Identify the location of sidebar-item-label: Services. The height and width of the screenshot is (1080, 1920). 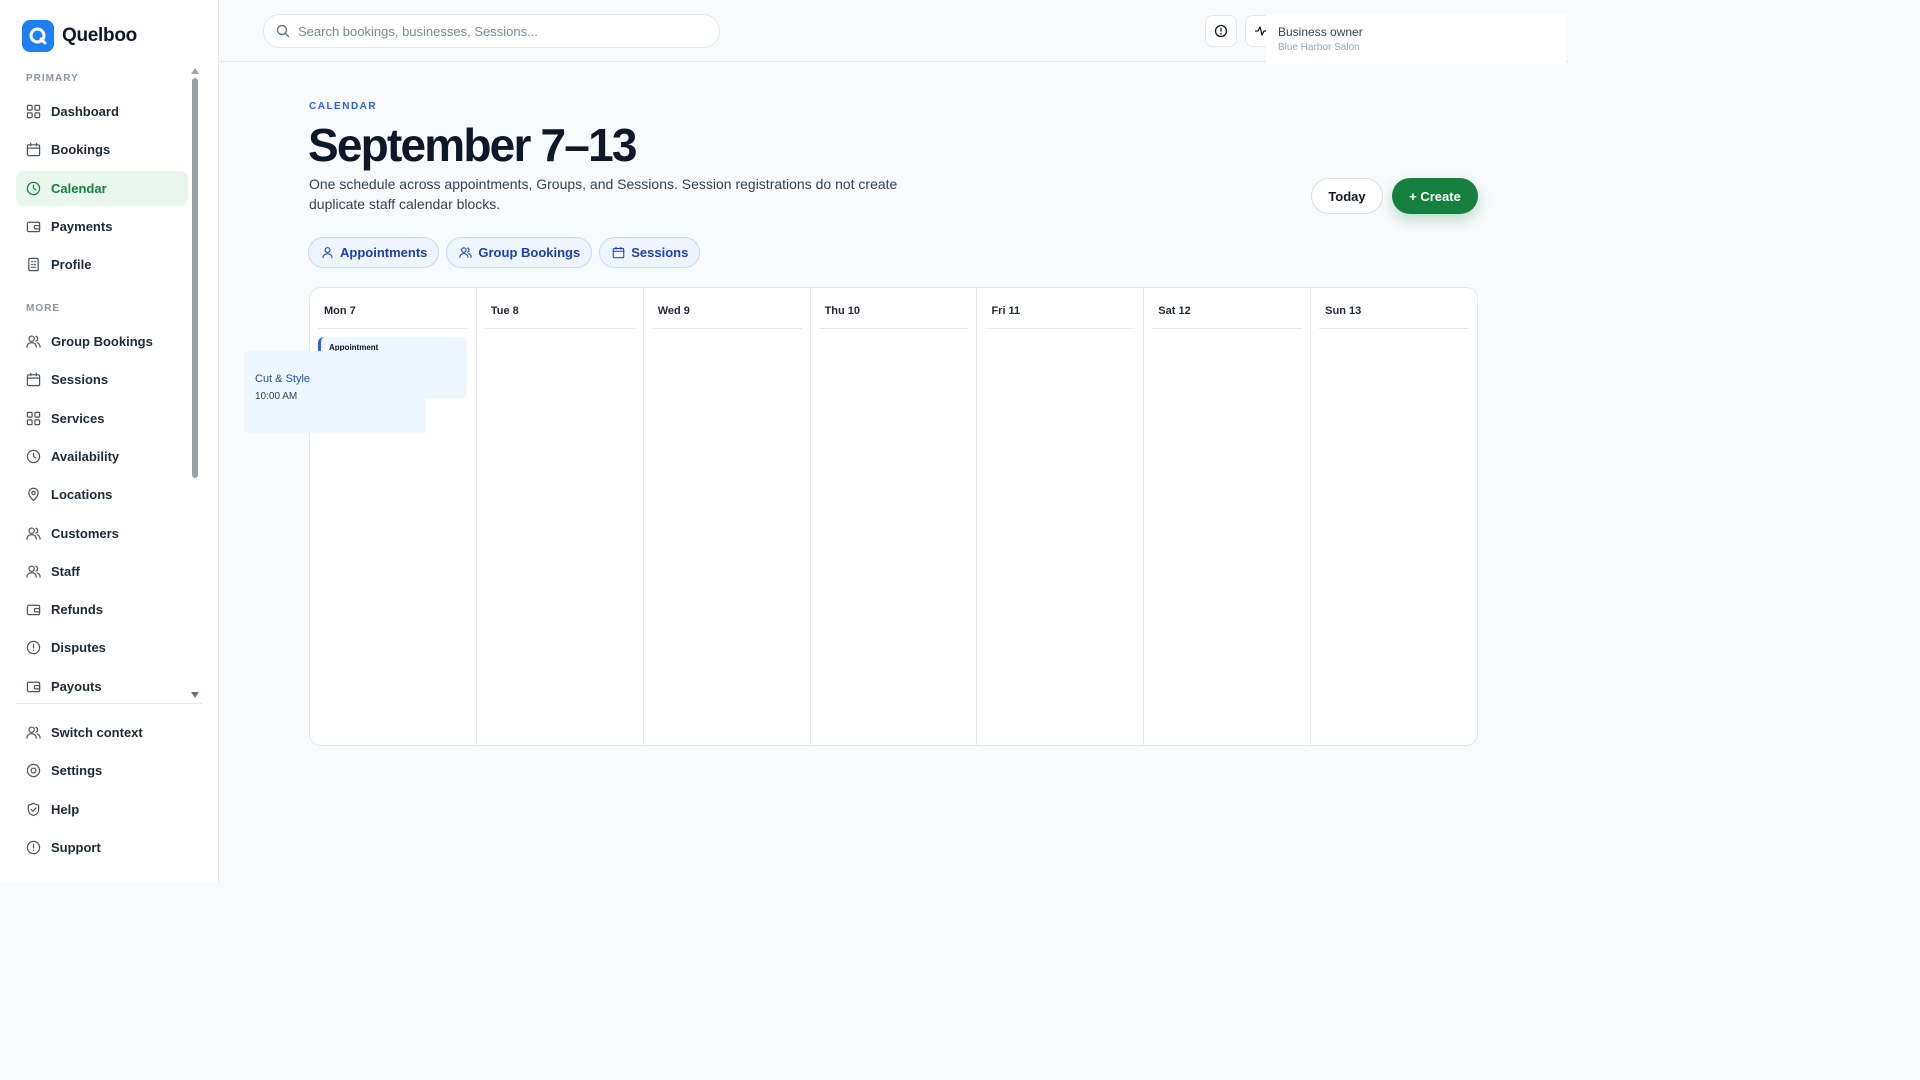
(78, 418).